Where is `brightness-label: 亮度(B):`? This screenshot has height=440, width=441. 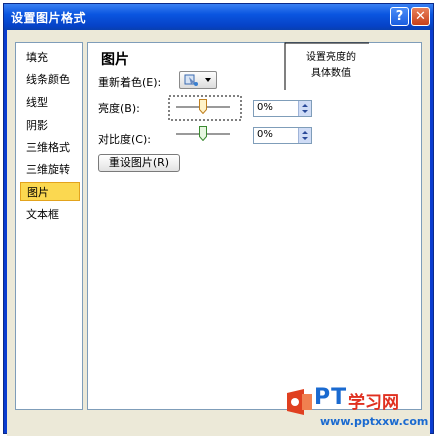
brightness-label: 亮度(B): is located at coordinates (119, 108).